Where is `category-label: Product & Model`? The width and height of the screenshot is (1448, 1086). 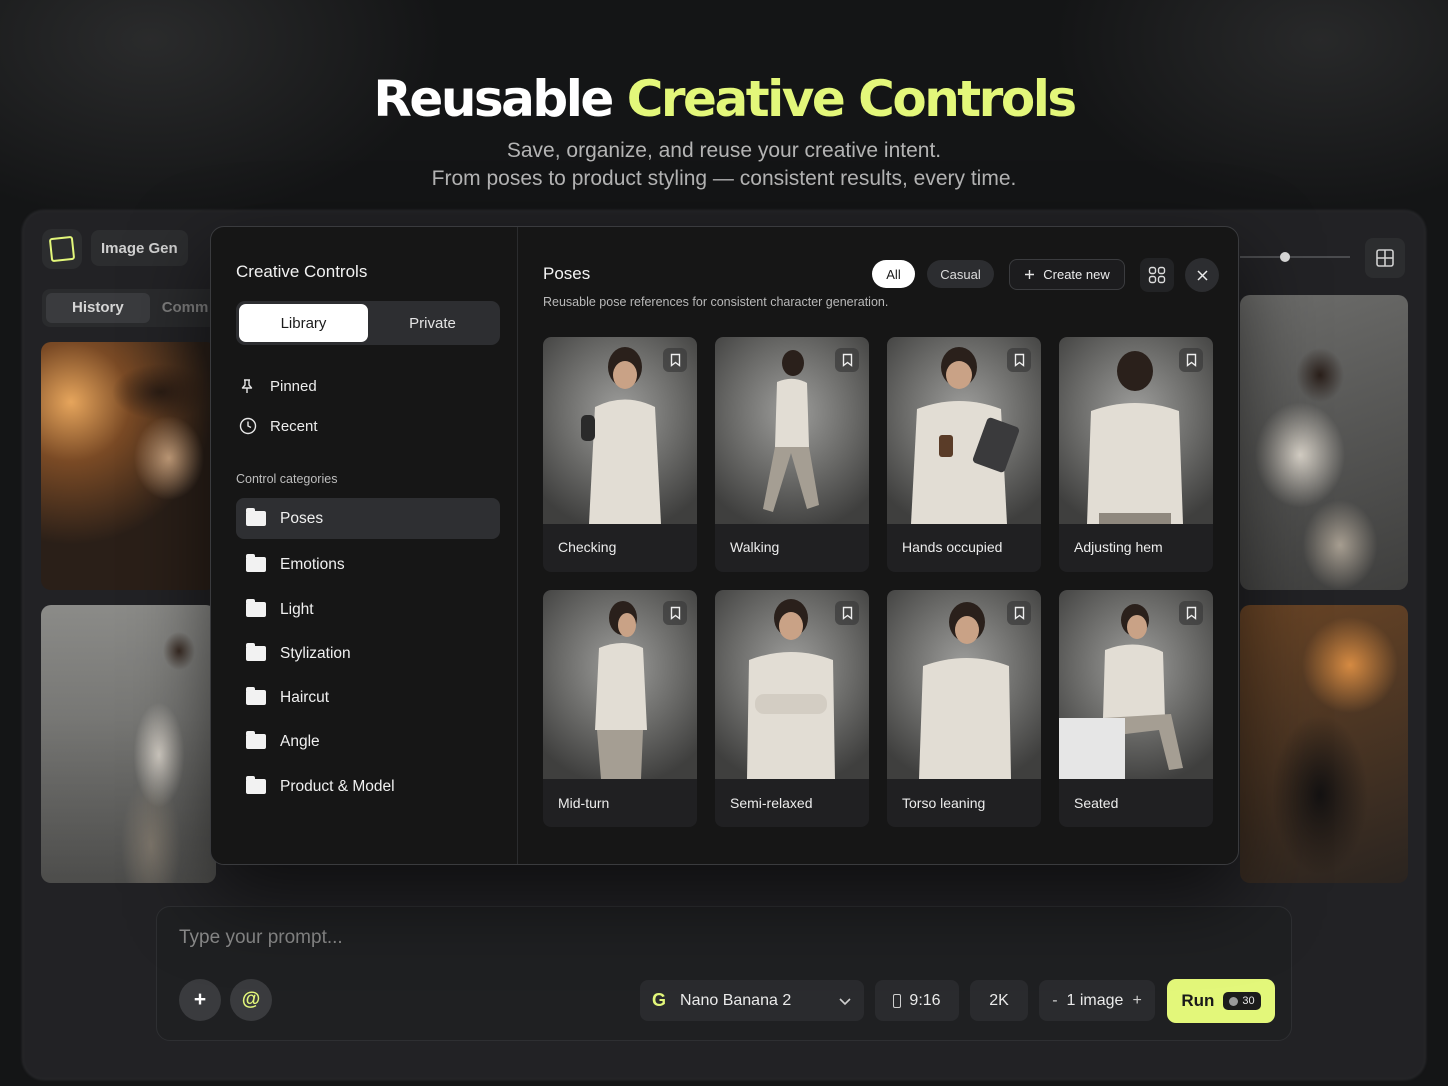
category-label: Product & Model is located at coordinates (337, 786).